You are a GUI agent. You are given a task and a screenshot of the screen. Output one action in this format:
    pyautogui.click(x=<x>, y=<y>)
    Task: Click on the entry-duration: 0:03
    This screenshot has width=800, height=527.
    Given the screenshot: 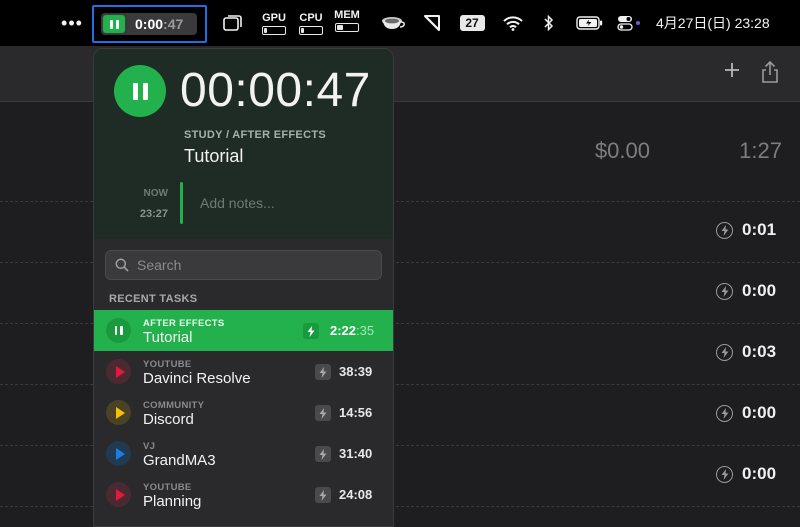 What is the action you would take?
    pyautogui.click(x=756, y=352)
    